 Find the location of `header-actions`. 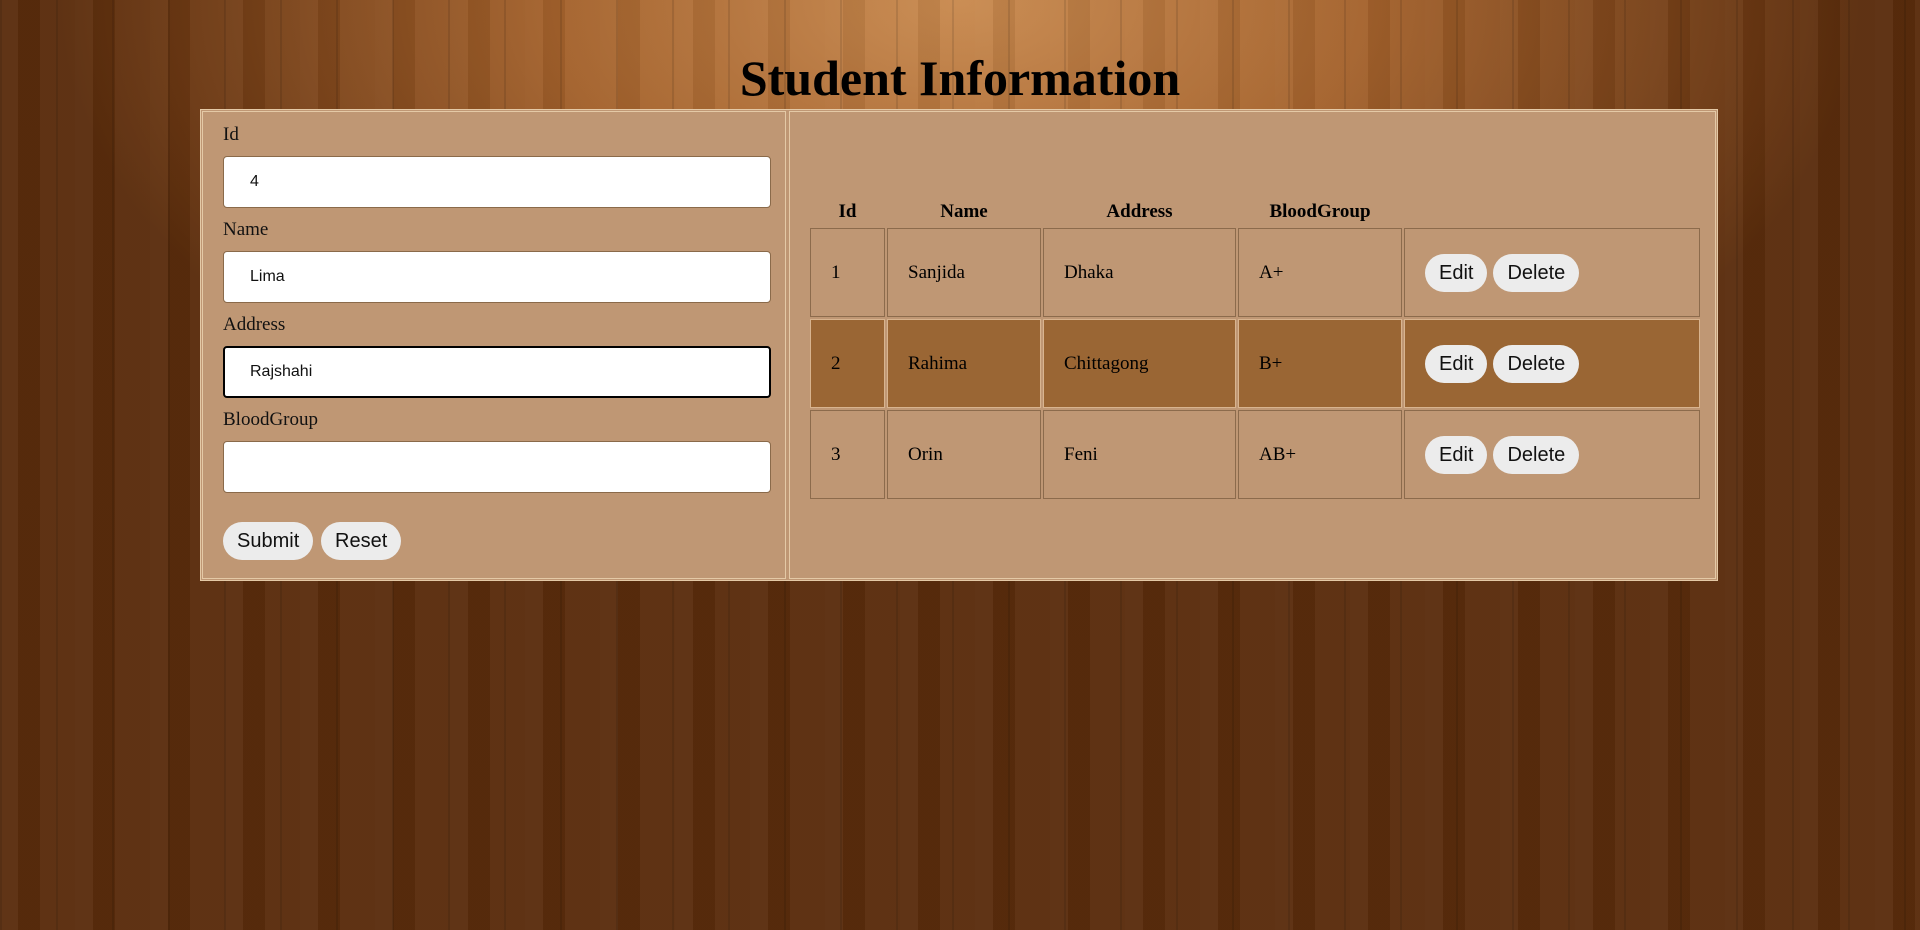

header-actions is located at coordinates (1552, 212).